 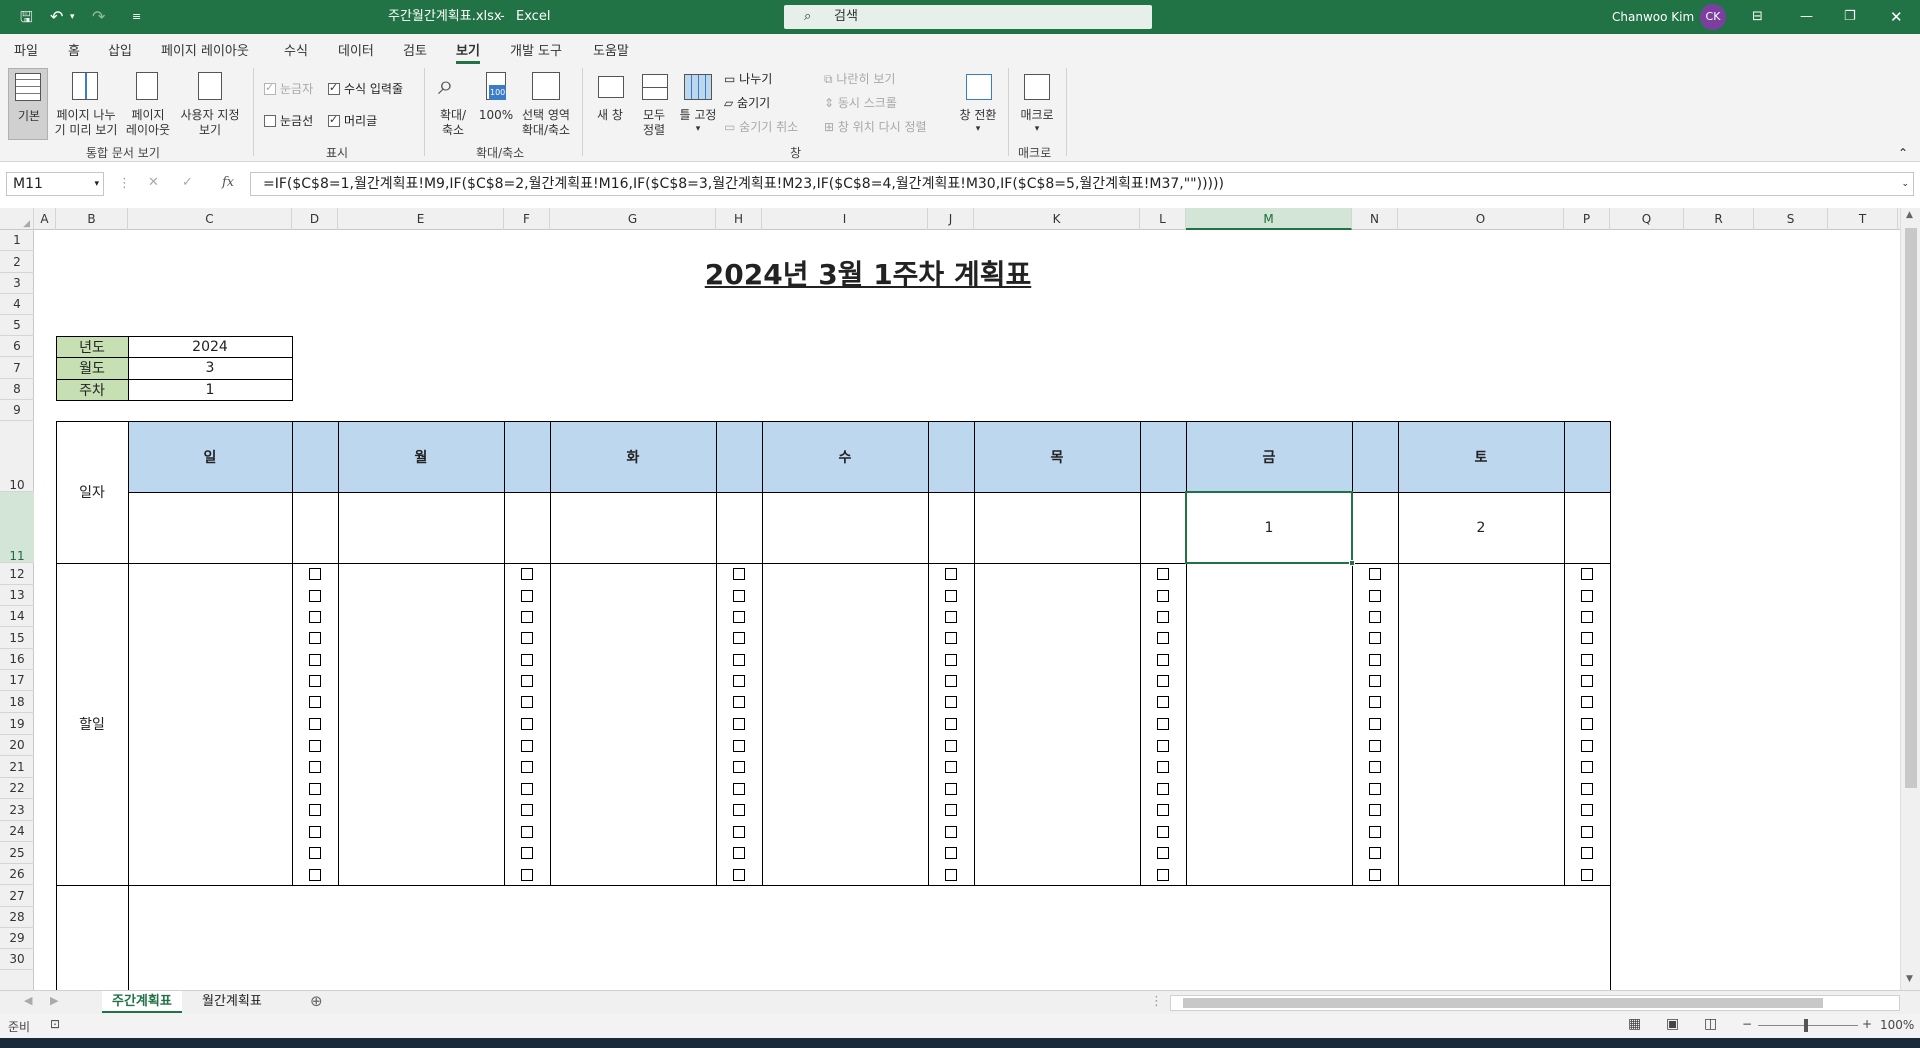 I want to click on tab-developer: 개발 도구, so click(x=536, y=49).